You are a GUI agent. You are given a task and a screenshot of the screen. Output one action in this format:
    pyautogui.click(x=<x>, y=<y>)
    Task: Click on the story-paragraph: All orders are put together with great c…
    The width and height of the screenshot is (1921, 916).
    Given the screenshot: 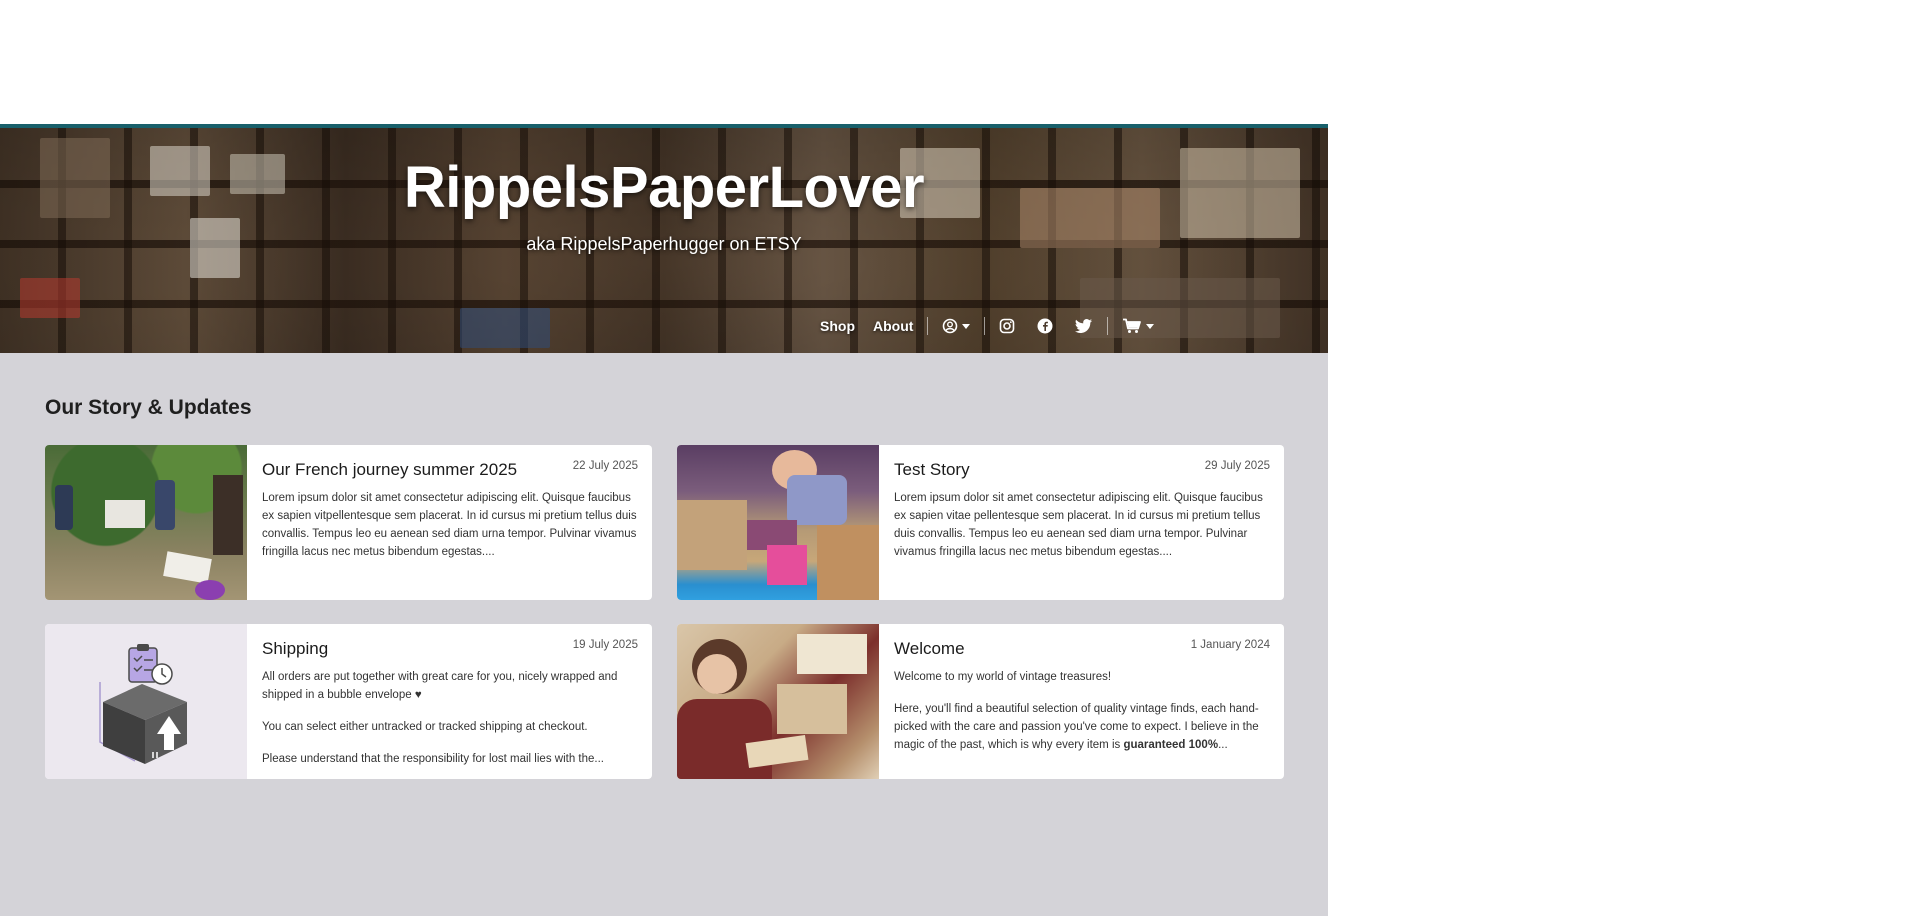 What is the action you would take?
    pyautogui.click(x=440, y=686)
    